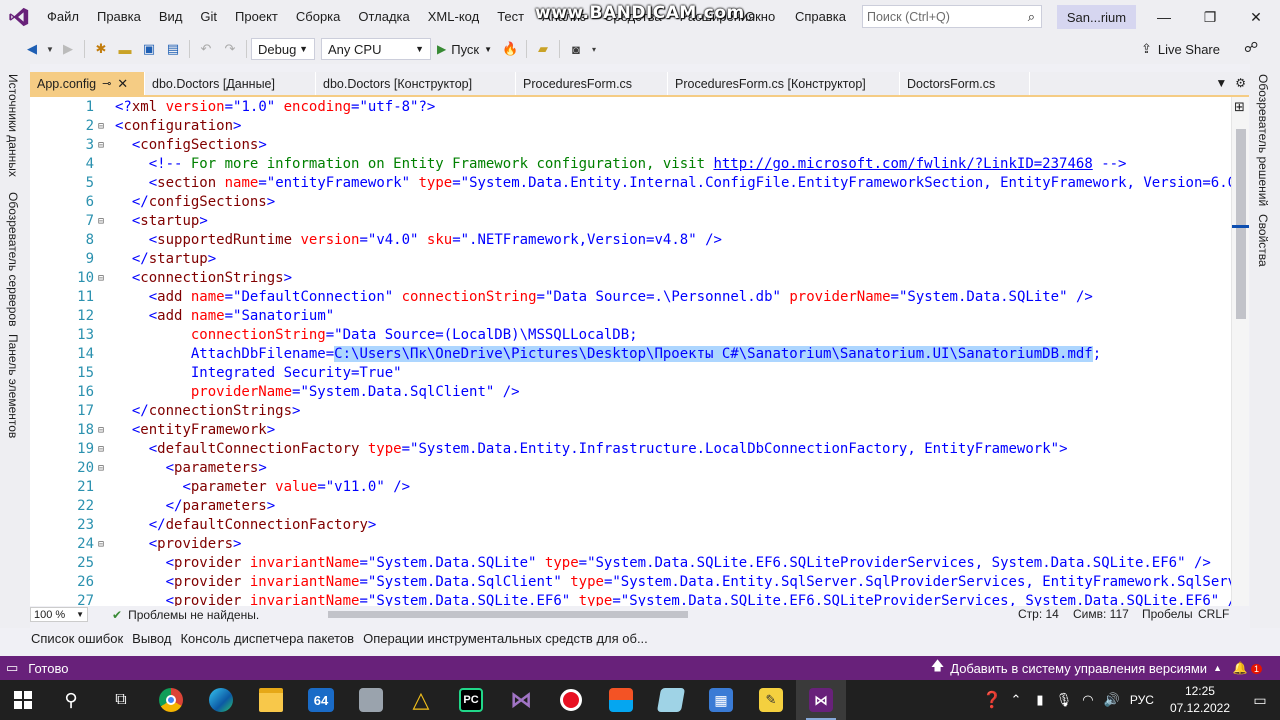  I want to click on live-share-button: ⇪ Live Share, so click(1180, 49).